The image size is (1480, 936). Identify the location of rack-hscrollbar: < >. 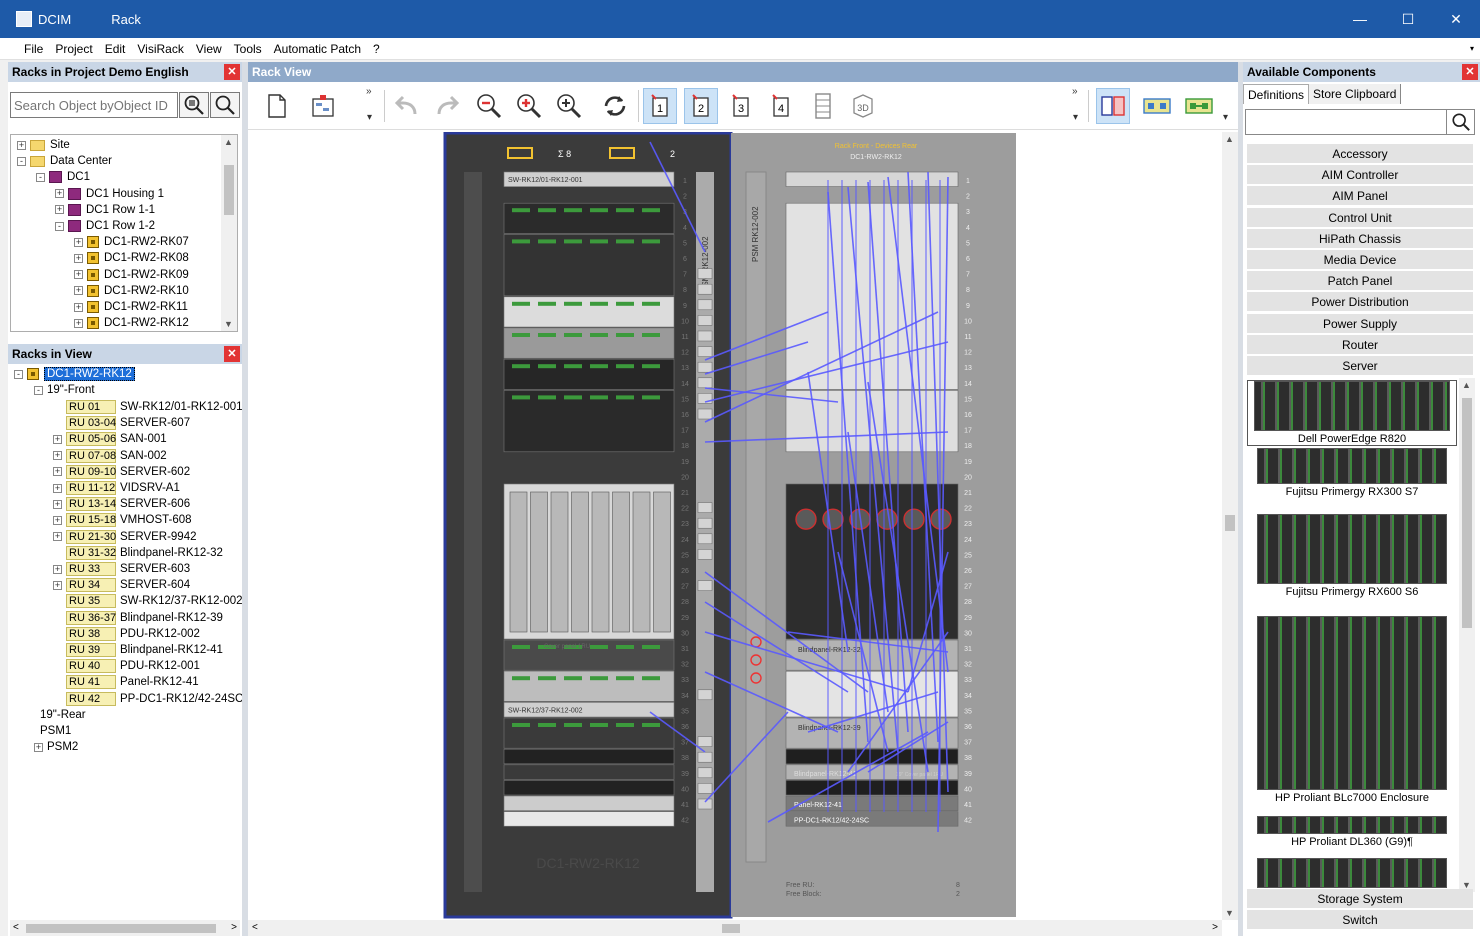
(735, 928).